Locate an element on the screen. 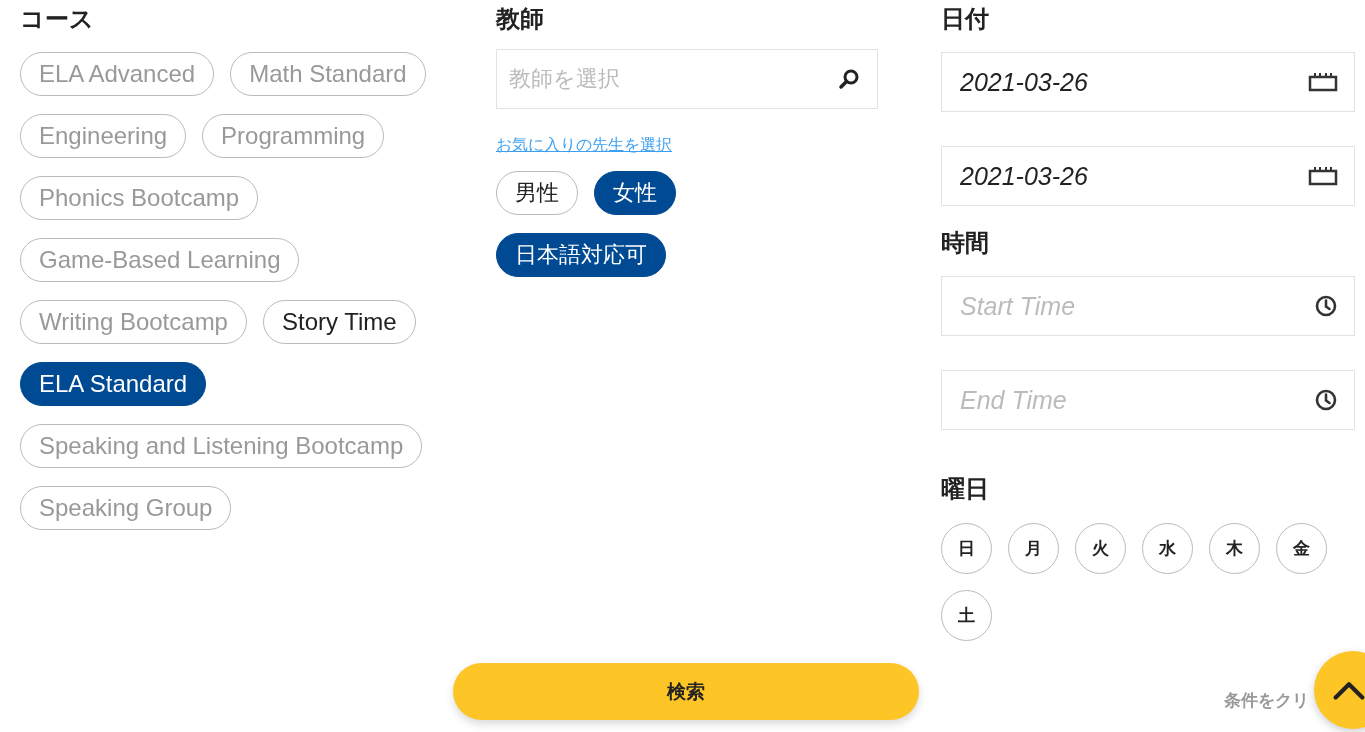 The width and height of the screenshot is (1365, 732). weekday-toggle: 水 is located at coordinates (1167, 548).